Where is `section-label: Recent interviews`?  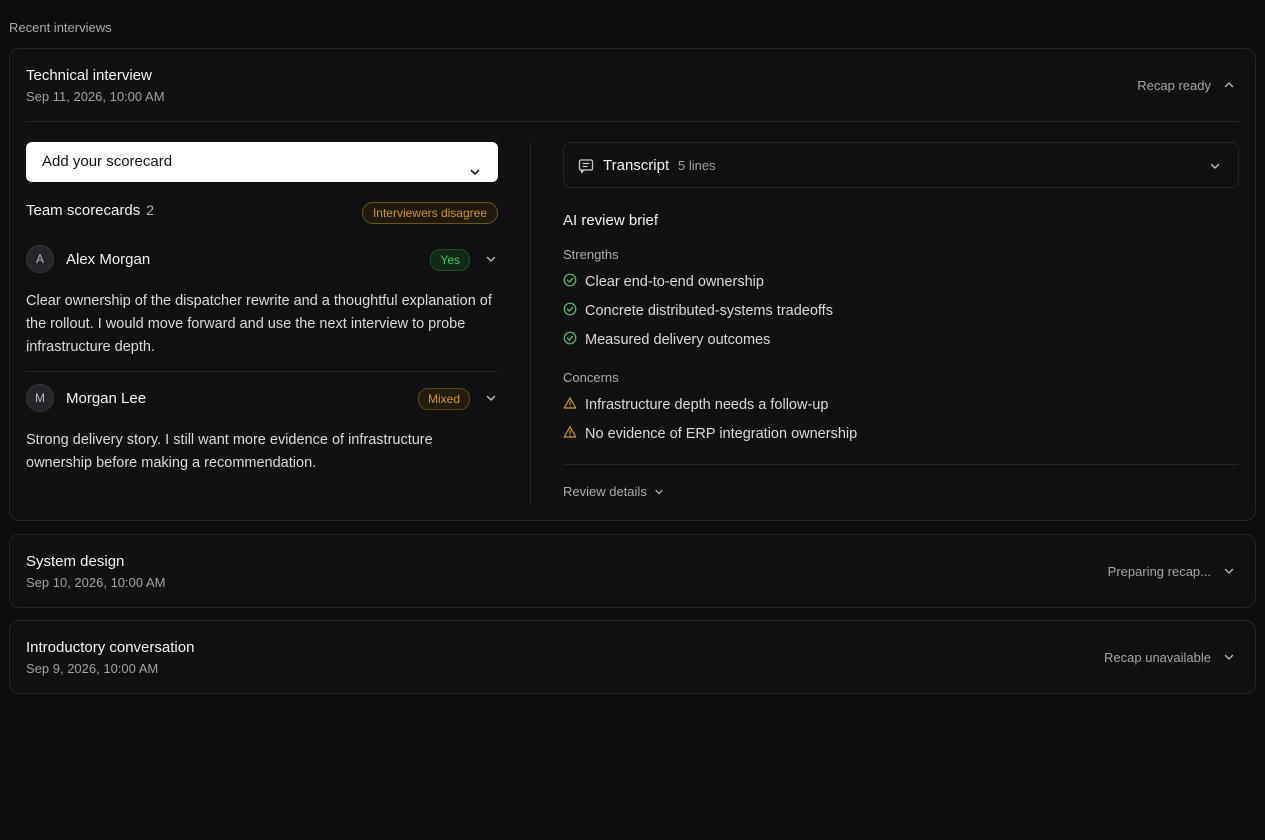
section-label: Recent interviews is located at coordinates (60, 27).